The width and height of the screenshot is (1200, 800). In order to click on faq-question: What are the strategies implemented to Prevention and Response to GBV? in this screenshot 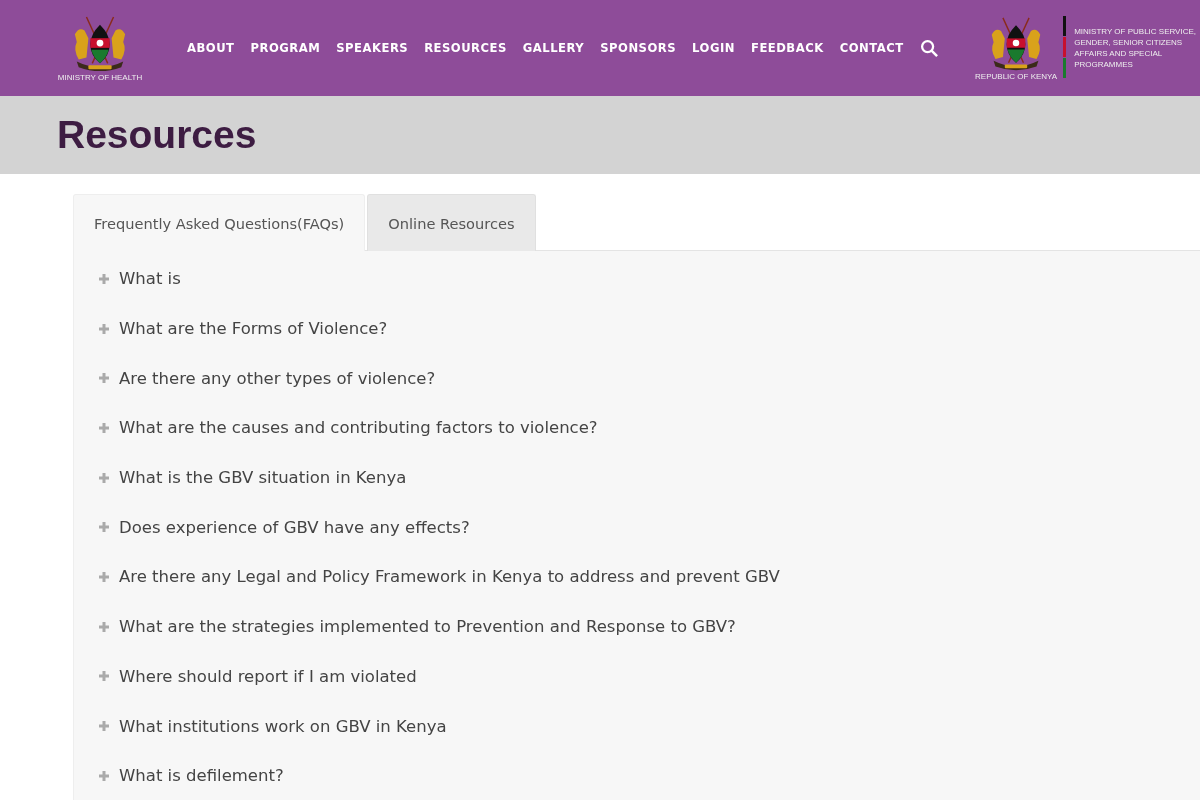, I will do `click(427, 627)`.